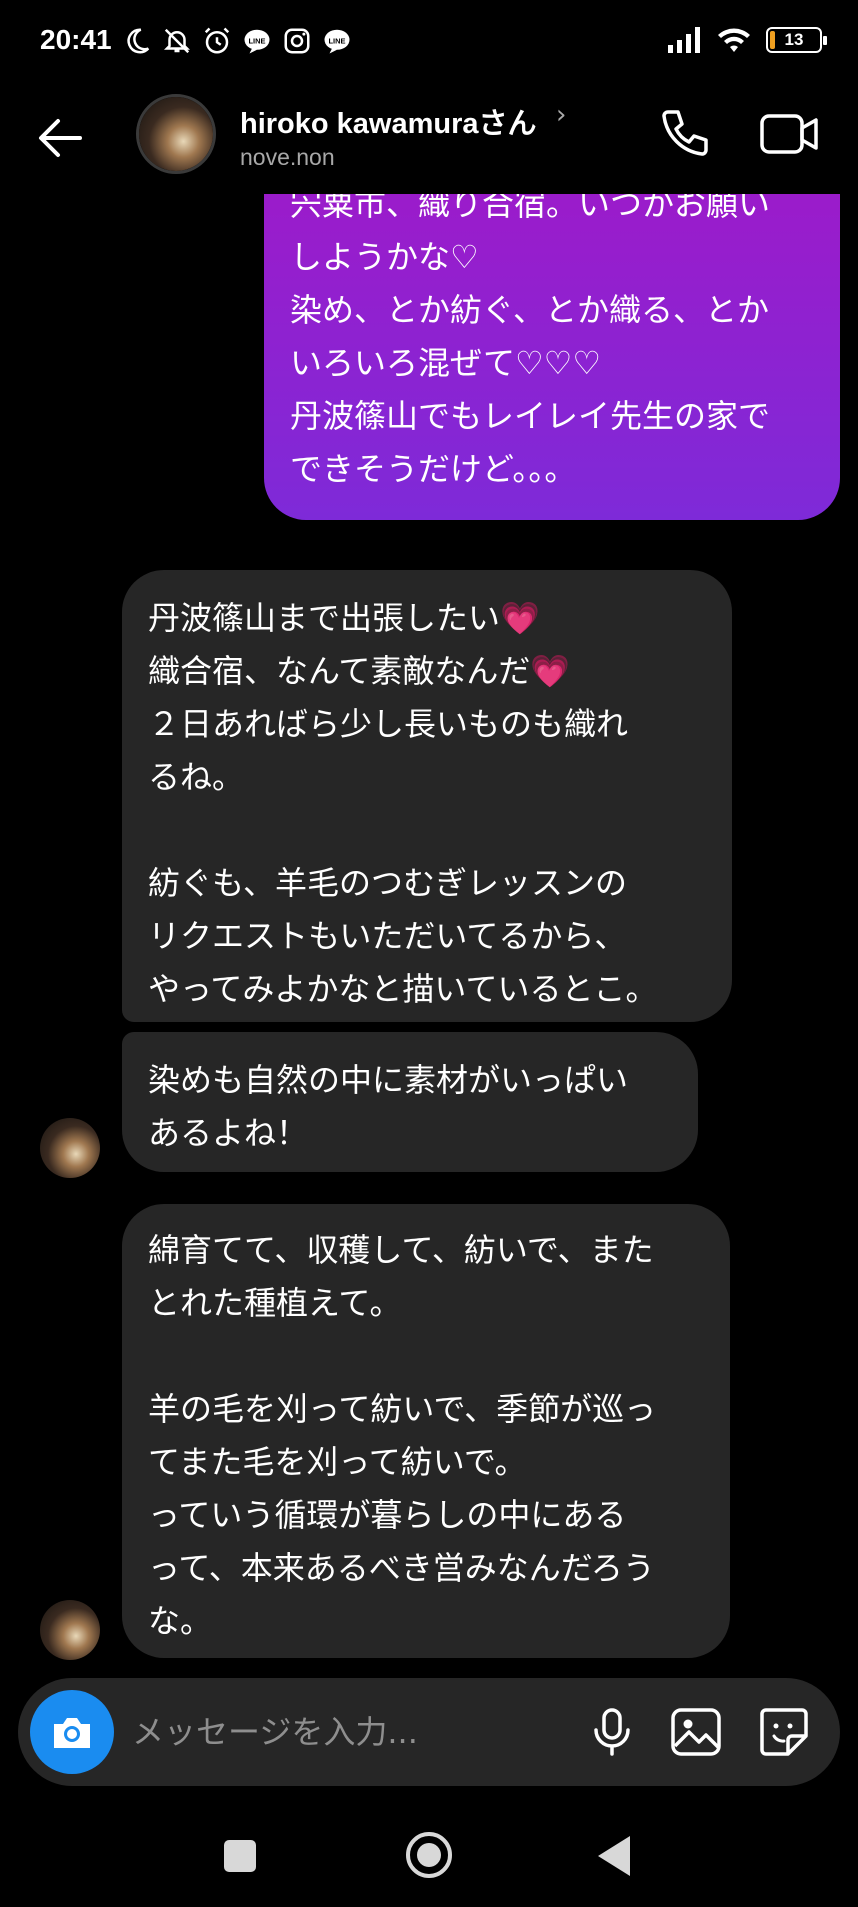  I want to click on status-time: 20:41, so click(76, 39).